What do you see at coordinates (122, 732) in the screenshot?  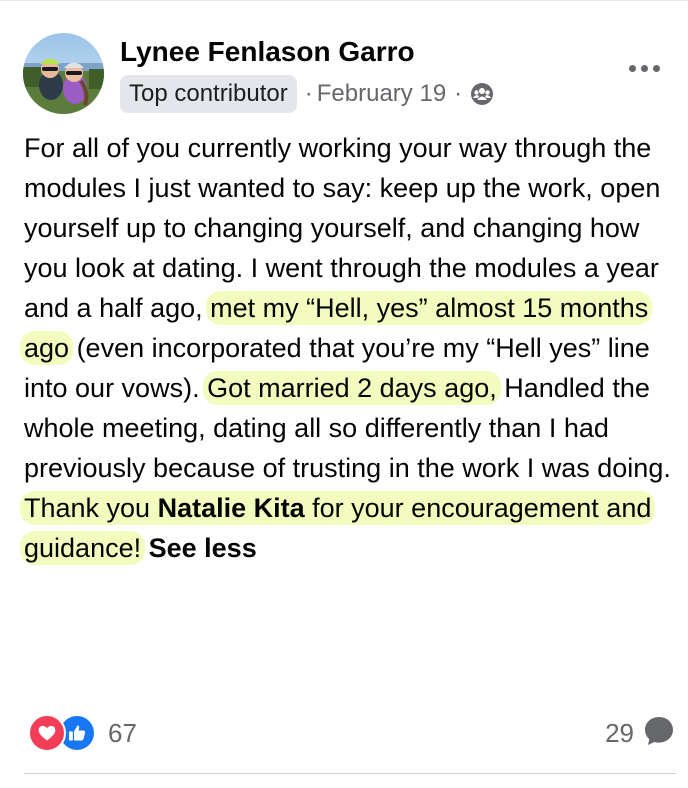 I see `reaction-count: 67` at bounding box center [122, 732].